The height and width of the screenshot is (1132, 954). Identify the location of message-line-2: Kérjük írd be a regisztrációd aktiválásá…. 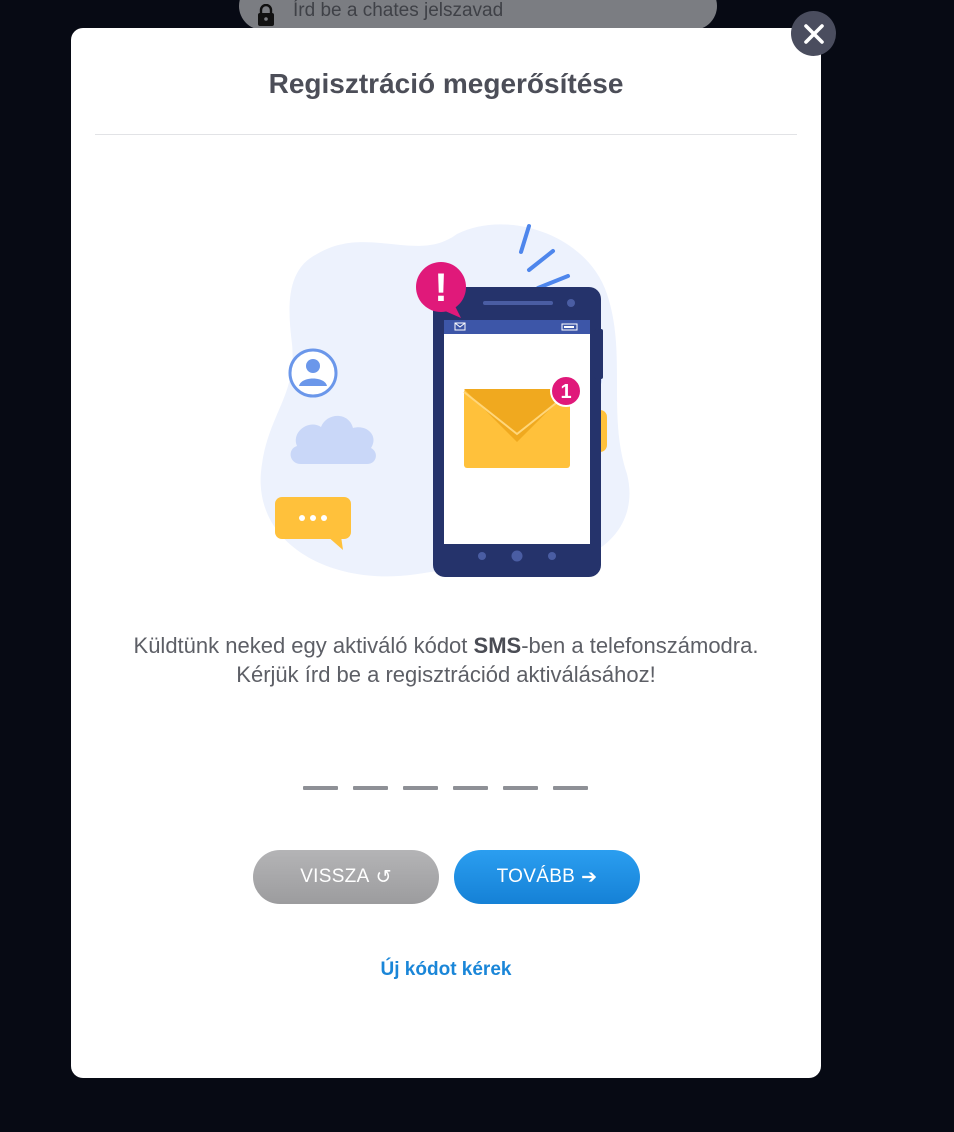
(446, 674).